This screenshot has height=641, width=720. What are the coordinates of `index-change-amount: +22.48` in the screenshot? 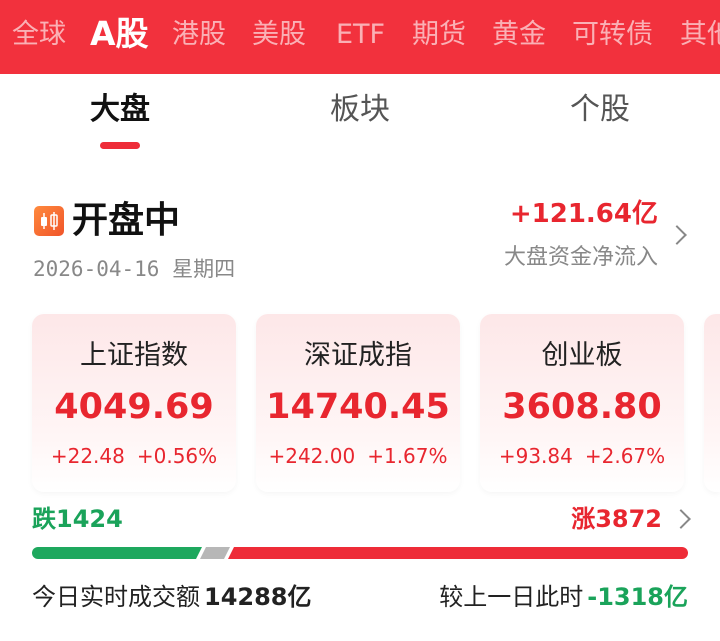 It's located at (87, 456).